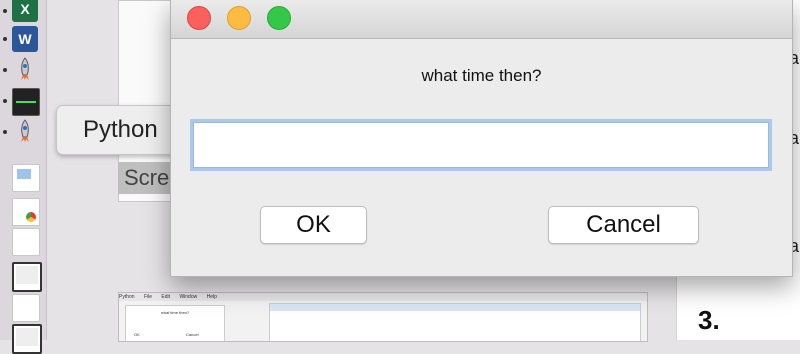  Describe the element at coordinates (455, 307) in the screenshot. I see `thumbnail-editor-tabs` at that location.